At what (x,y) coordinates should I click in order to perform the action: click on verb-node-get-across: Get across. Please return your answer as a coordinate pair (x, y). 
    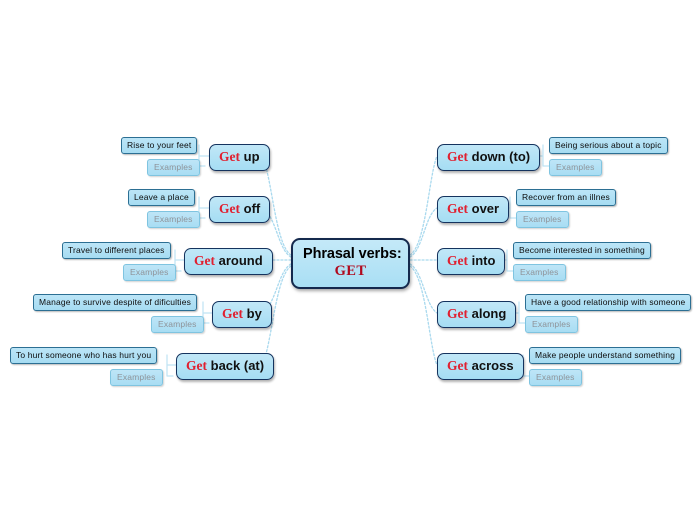
    Looking at the image, I should click on (480, 366).